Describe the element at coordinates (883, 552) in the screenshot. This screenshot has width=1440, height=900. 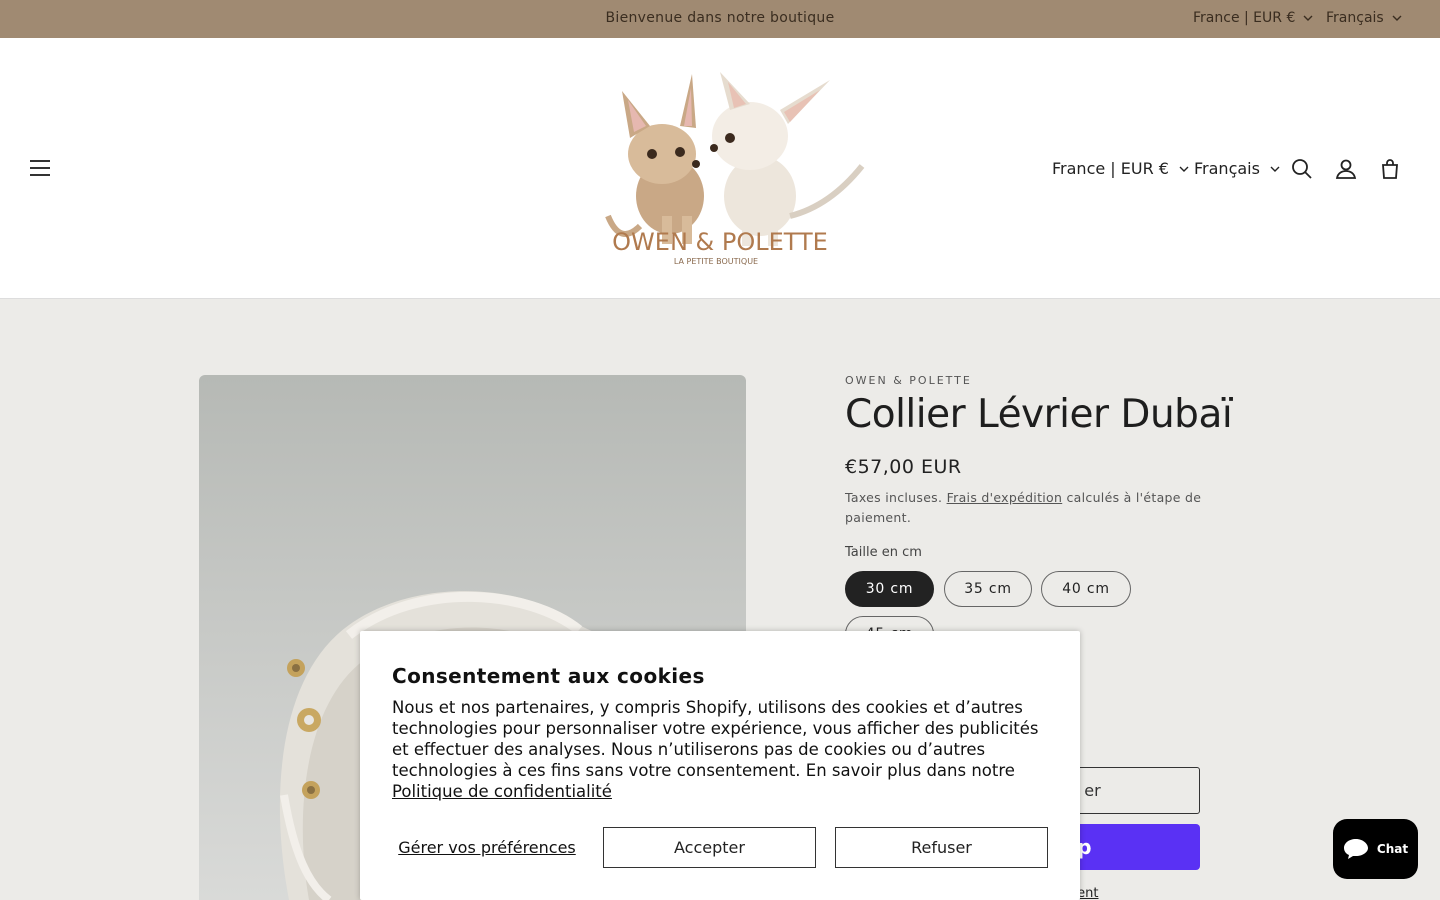
I see `size-label: Taille en cm` at that location.